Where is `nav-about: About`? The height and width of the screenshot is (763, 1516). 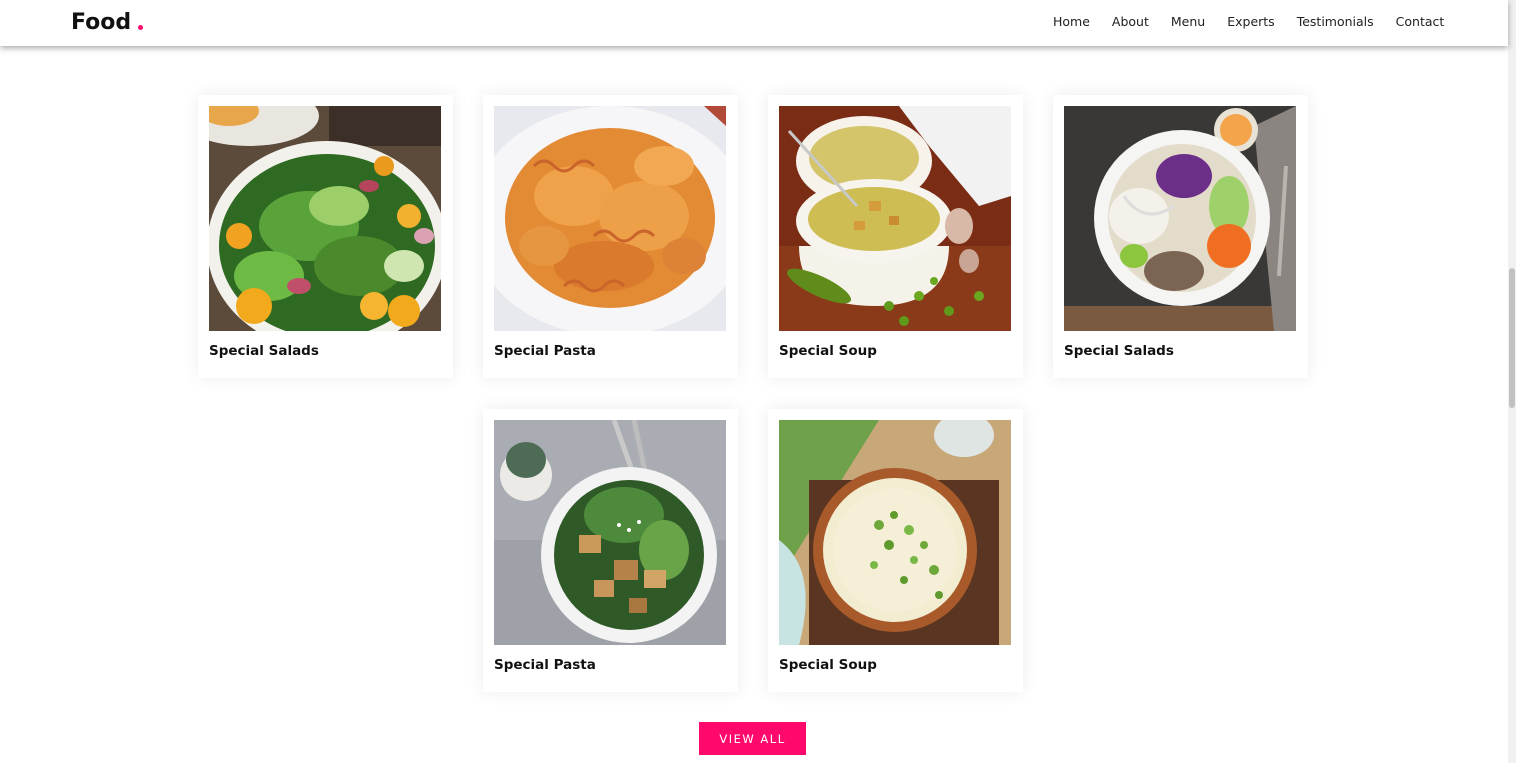 nav-about: About is located at coordinates (1130, 21).